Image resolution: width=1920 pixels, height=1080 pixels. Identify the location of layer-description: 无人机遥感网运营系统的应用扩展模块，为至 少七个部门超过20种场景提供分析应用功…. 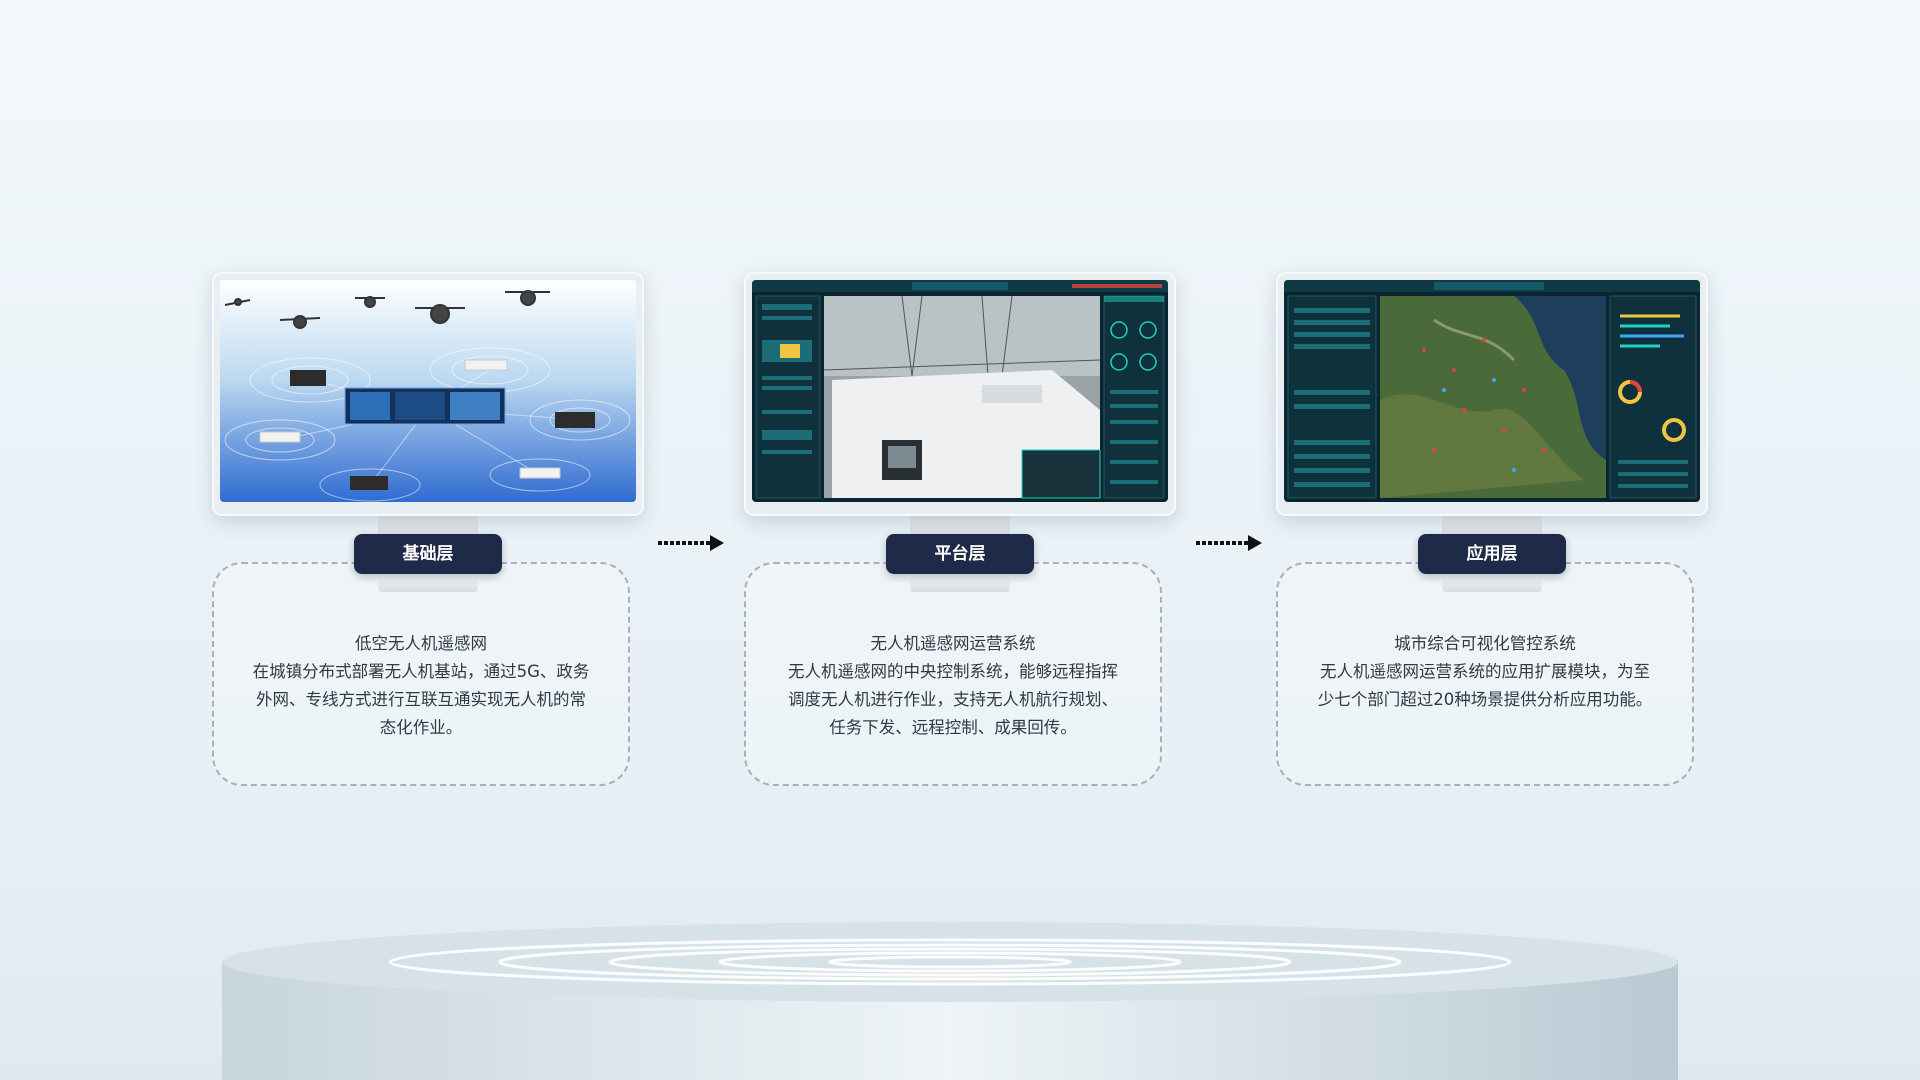
(1485, 685).